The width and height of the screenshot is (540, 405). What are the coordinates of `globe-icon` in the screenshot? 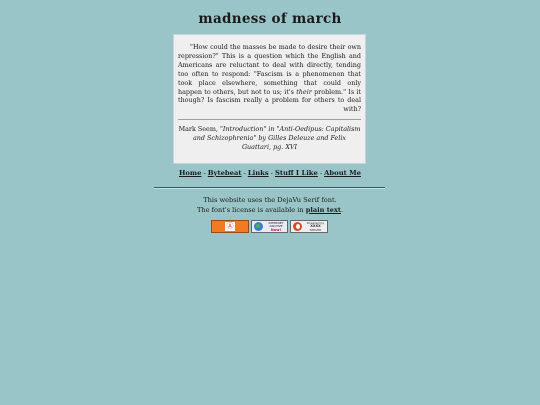 It's located at (258, 226).